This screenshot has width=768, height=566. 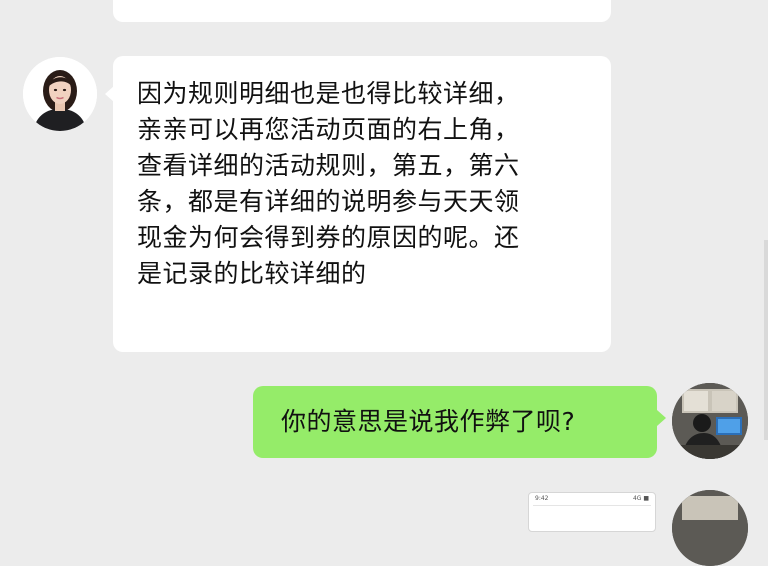 I want to click on agent-portrait-icon, so click(x=60, y=94).